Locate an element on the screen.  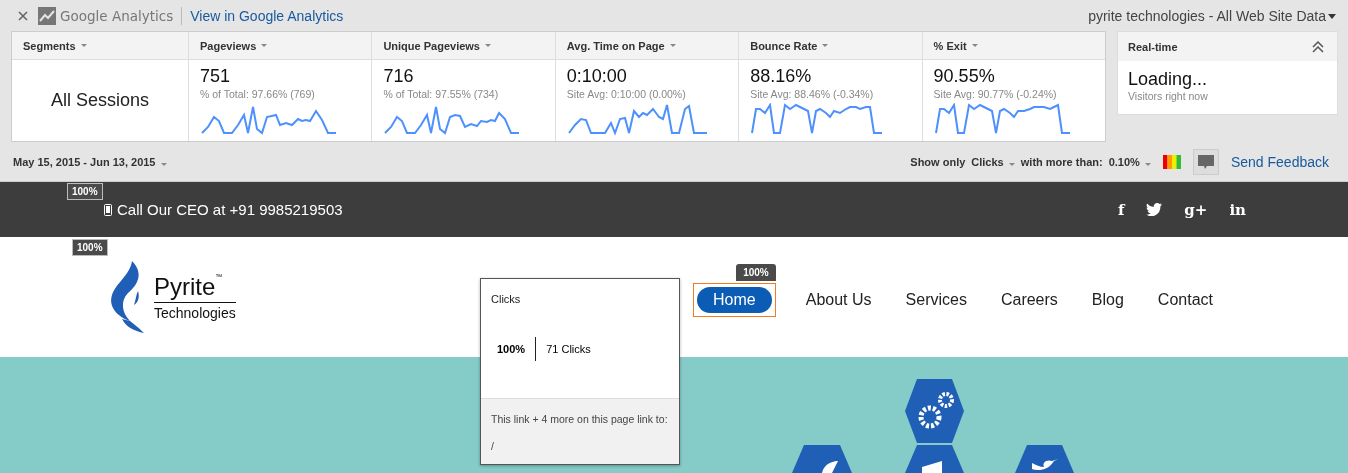
metric-value: 0:10:00 is located at coordinates (597, 76).